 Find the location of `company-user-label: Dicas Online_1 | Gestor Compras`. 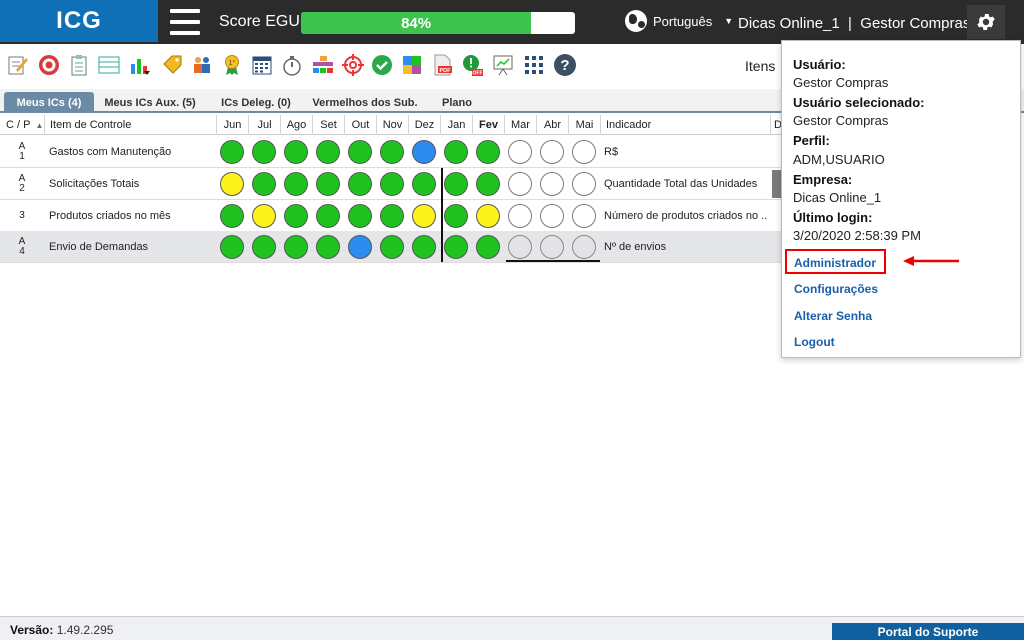

company-user-label: Dicas Online_1 | Gestor Compras is located at coordinates (854, 23).